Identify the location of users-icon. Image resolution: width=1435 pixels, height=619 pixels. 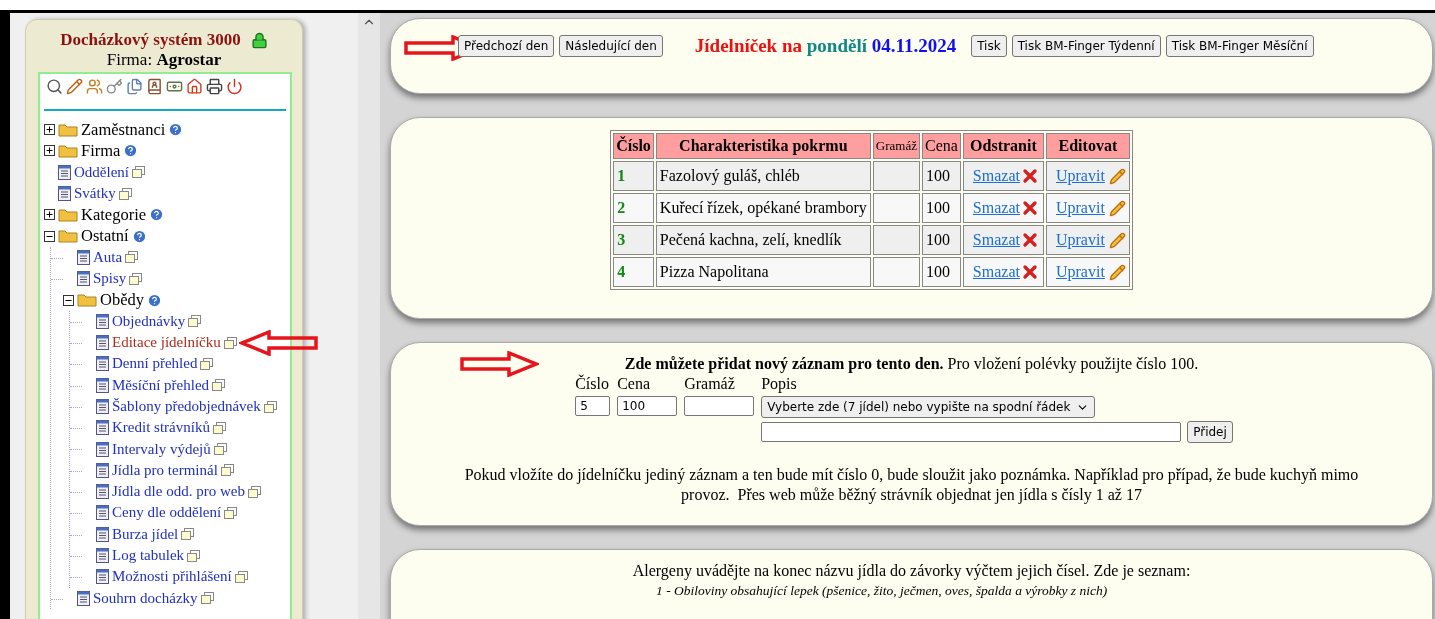
(94, 86).